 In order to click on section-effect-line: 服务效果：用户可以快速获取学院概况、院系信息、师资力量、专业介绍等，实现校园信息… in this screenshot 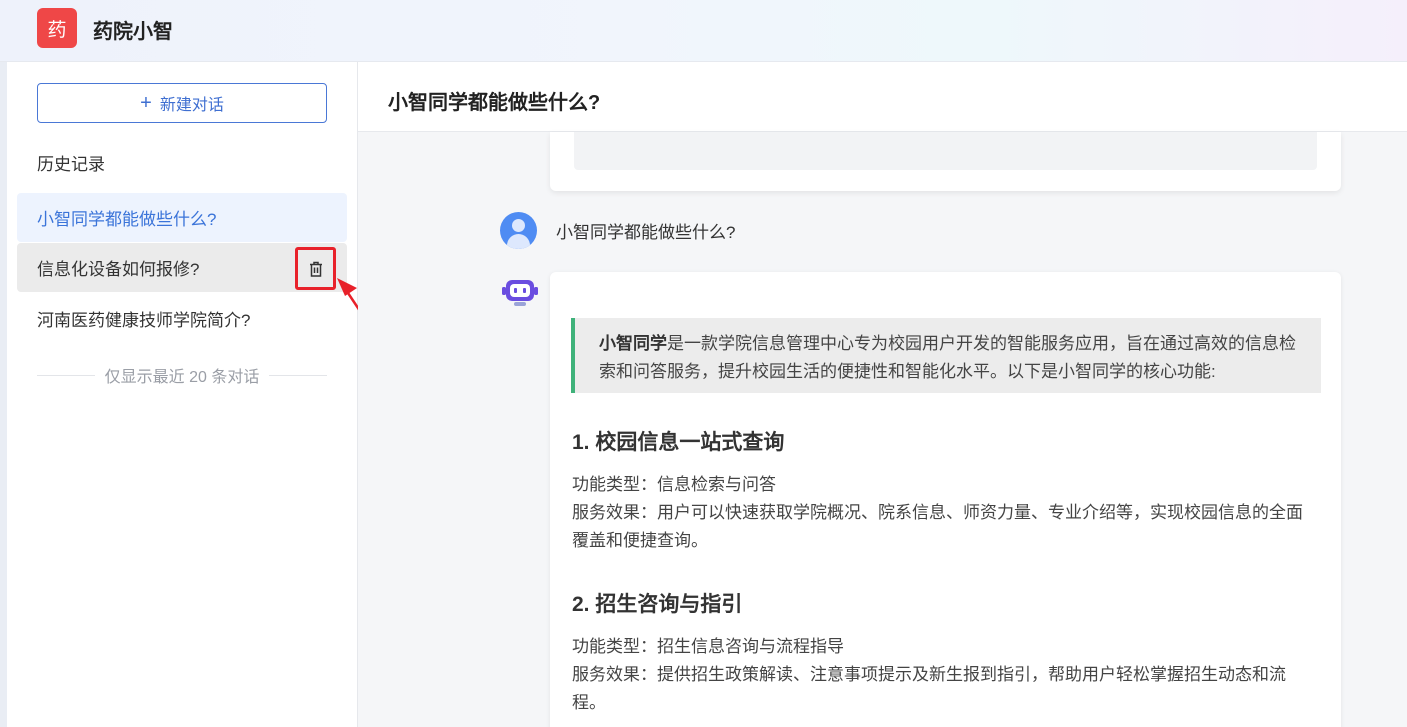, I will do `click(937, 526)`.